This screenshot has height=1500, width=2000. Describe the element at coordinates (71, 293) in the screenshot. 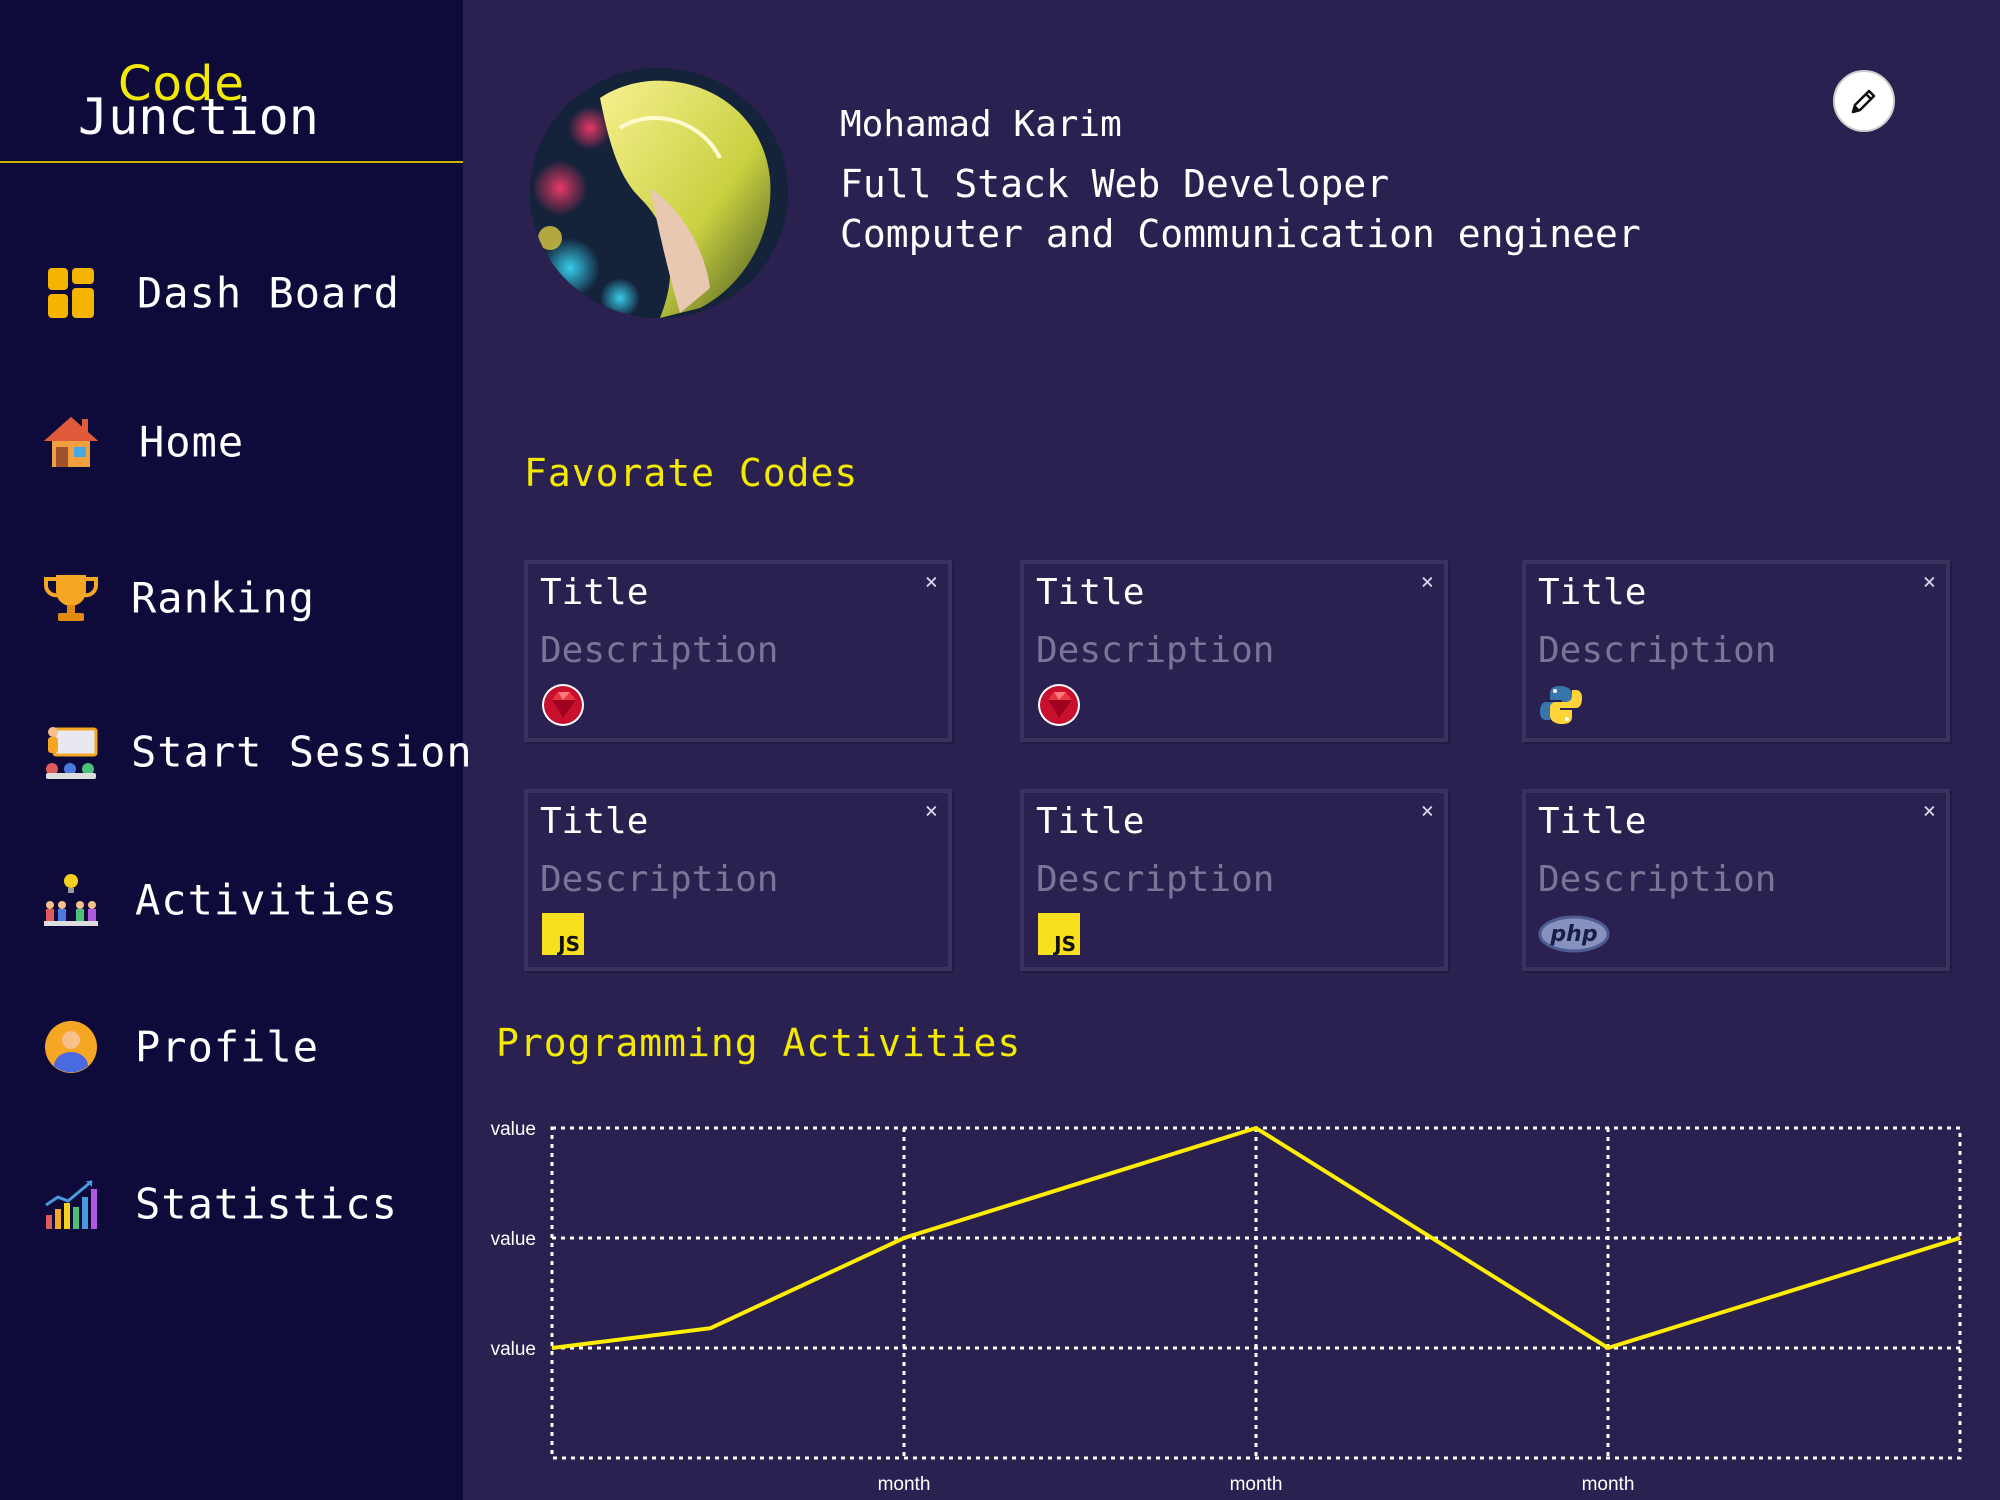

I see `dashboard-icon` at that location.